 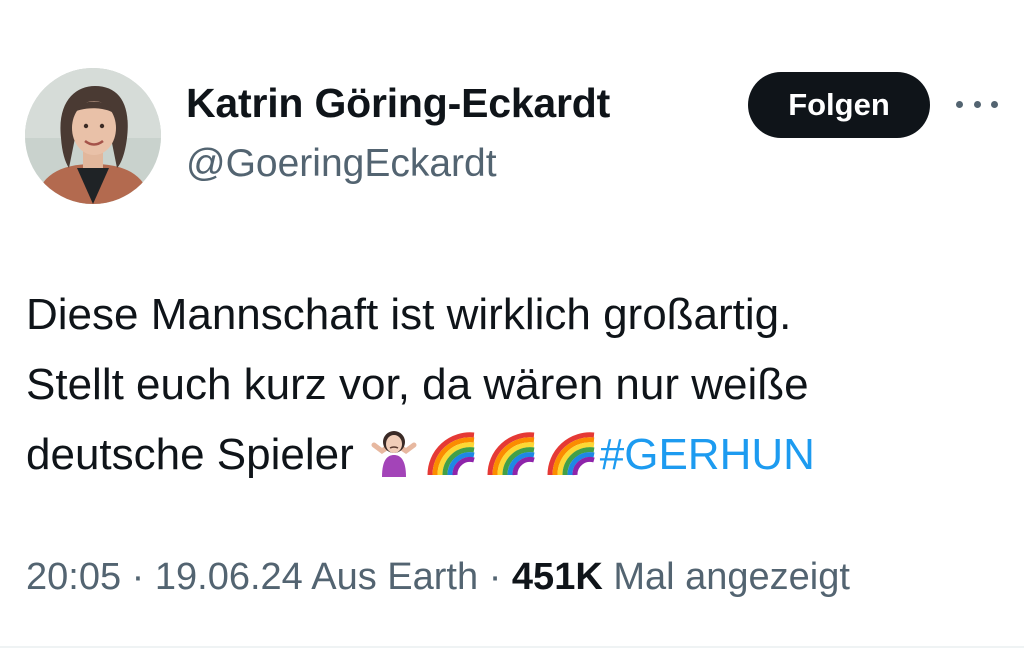 I want to click on avatar, so click(x=93, y=136).